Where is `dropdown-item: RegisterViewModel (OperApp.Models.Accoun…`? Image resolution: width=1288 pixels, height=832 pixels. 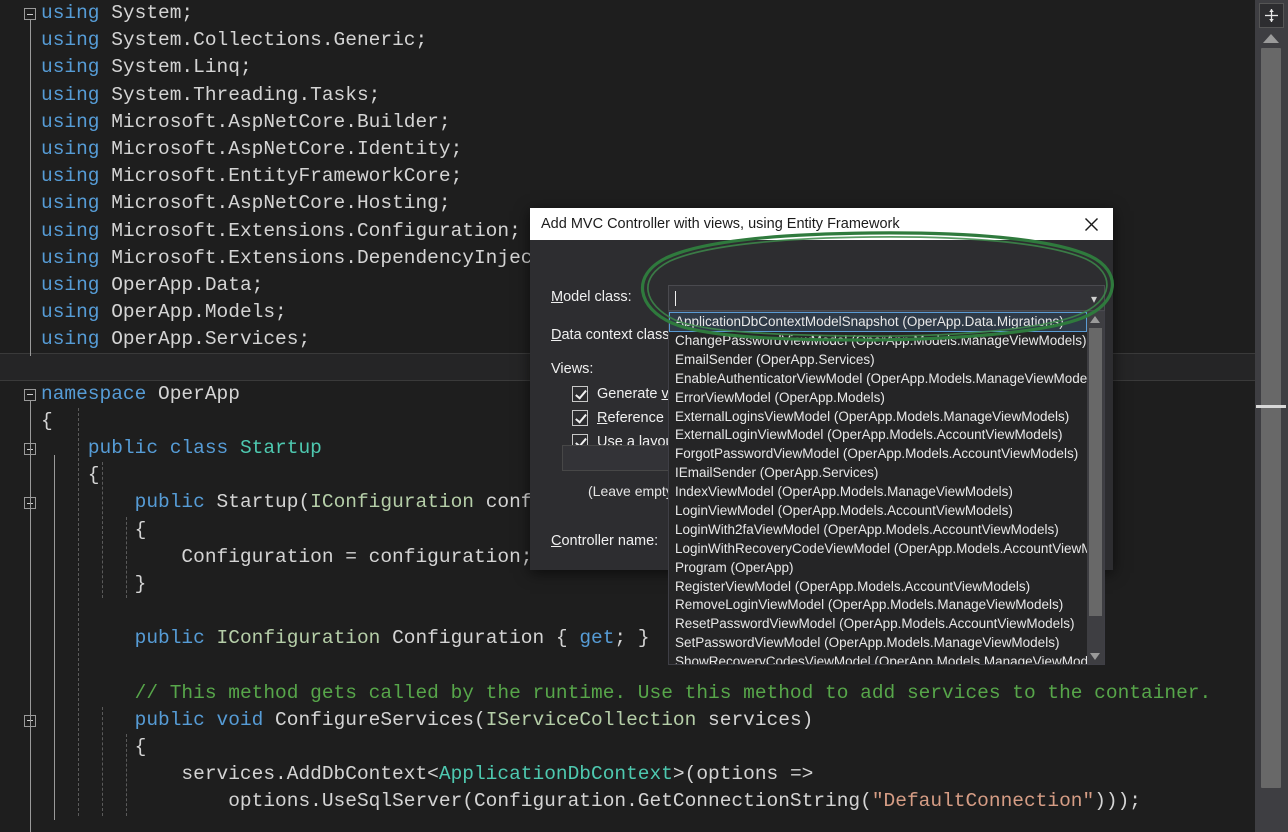 dropdown-item: RegisterViewModel (OperApp.Models.Accoun… is located at coordinates (878, 587).